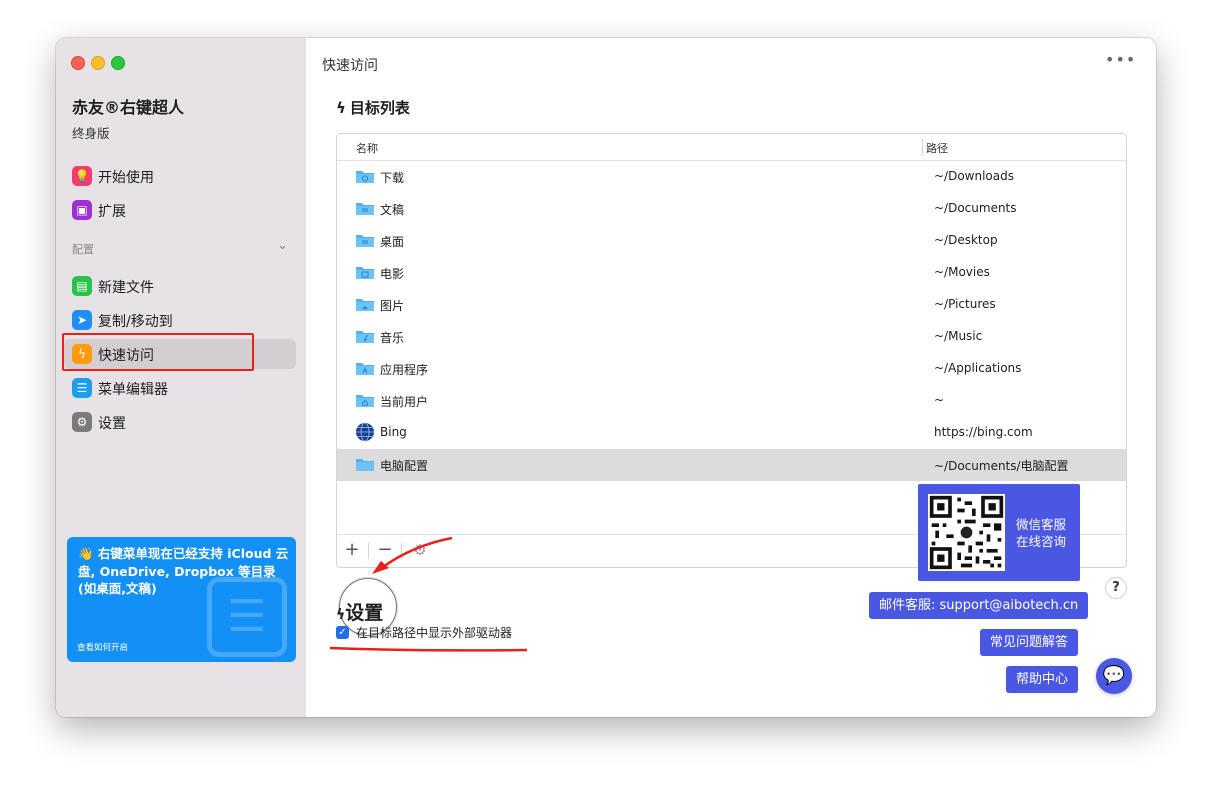  Describe the element at coordinates (365, 241) in the screenshot. I see `desktop-folder-icon` at that location.